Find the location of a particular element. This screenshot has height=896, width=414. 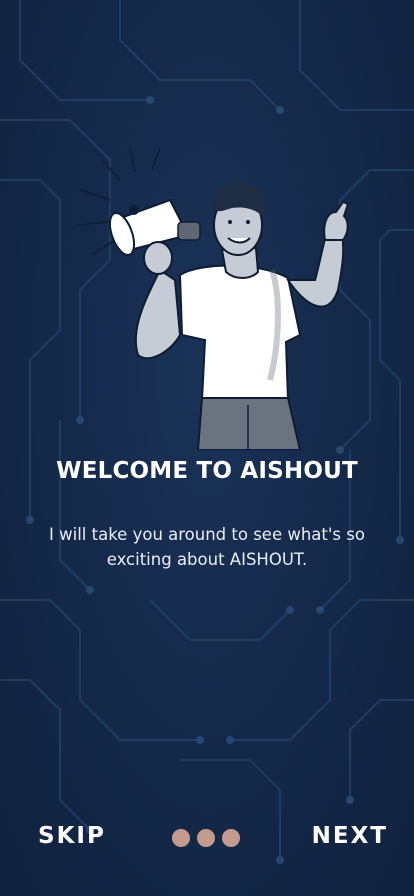

page-indicator is located at coordinates (206, 838).